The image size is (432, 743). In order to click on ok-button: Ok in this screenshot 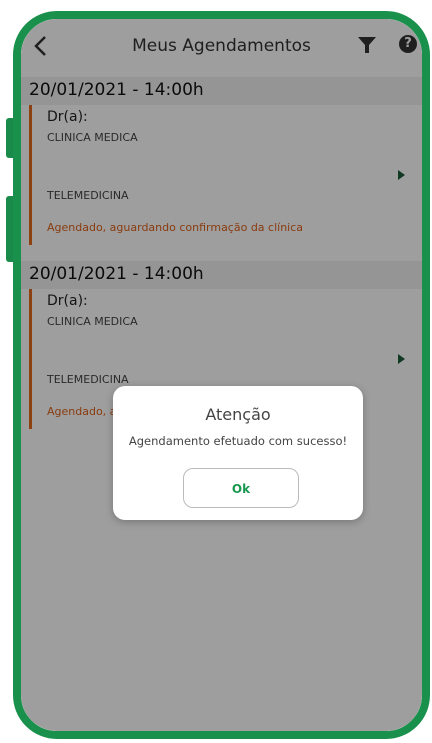, I will do `click(241, 488)`.